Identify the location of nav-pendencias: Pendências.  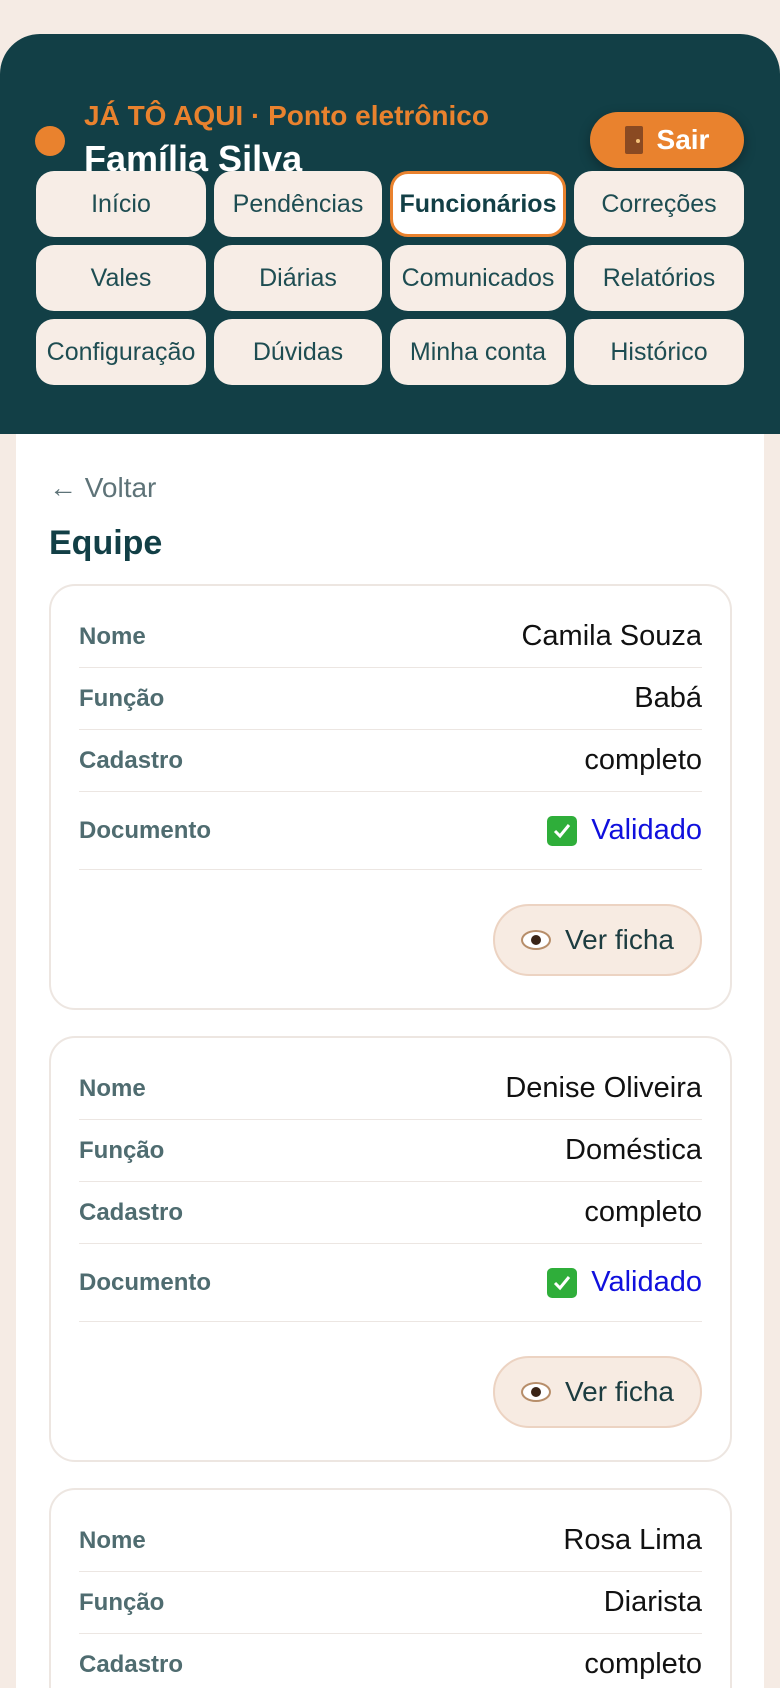
(298, 204).